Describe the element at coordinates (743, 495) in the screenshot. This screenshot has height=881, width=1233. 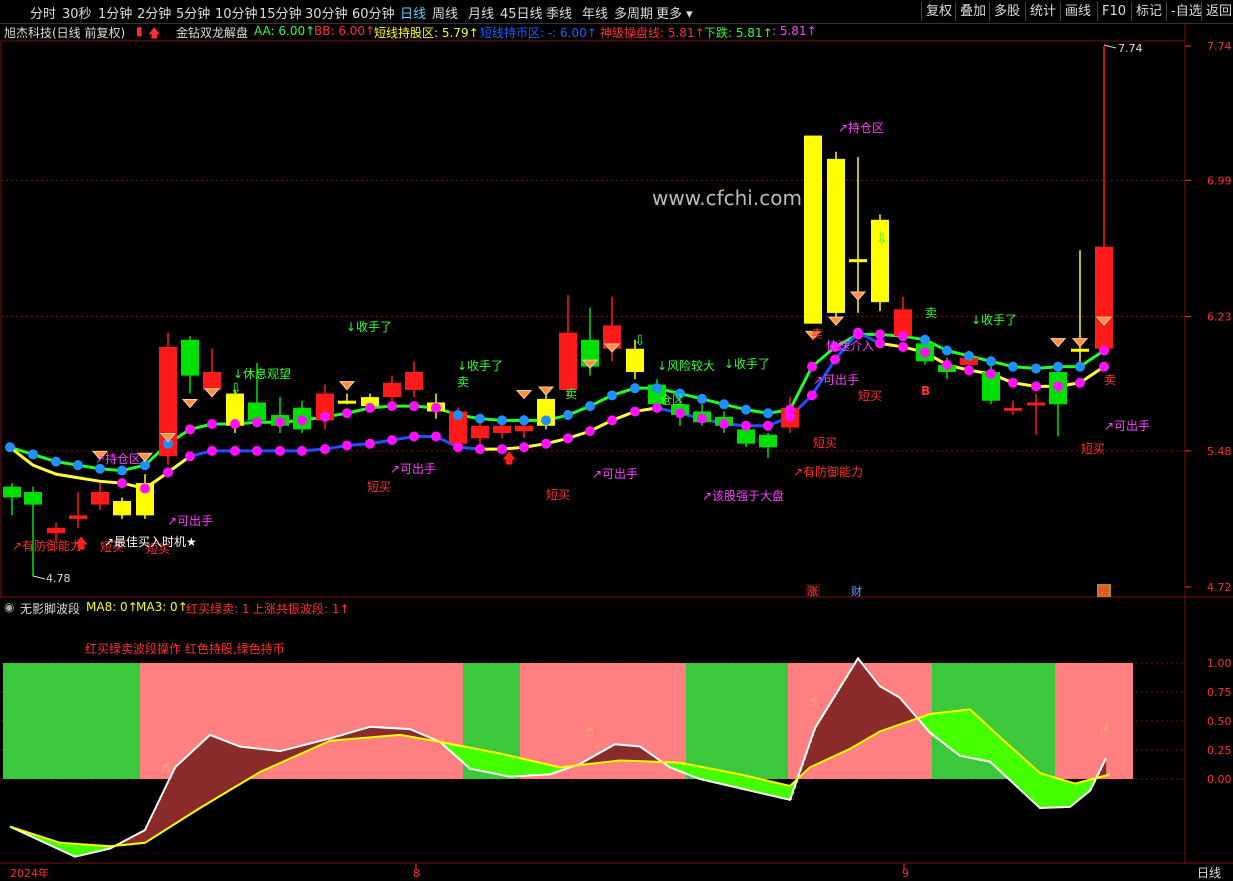
I see `annotation-label: ↗该股强于大盘` at that location.